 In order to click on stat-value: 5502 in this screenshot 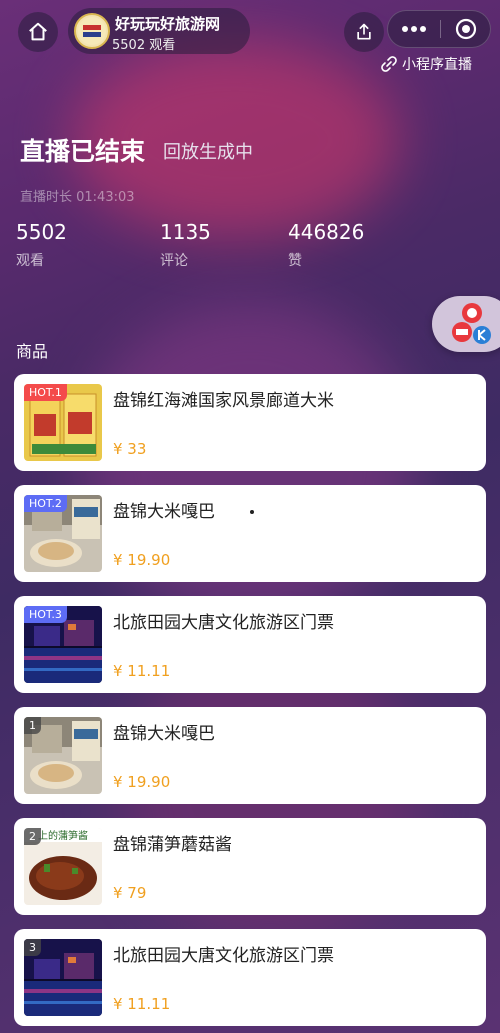, I will do `click(41, 232)`.